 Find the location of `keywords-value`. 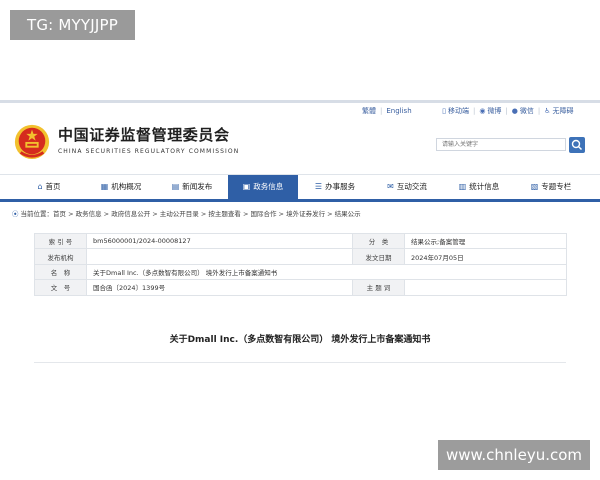

keywords-value is located at coordinates (485, 287).